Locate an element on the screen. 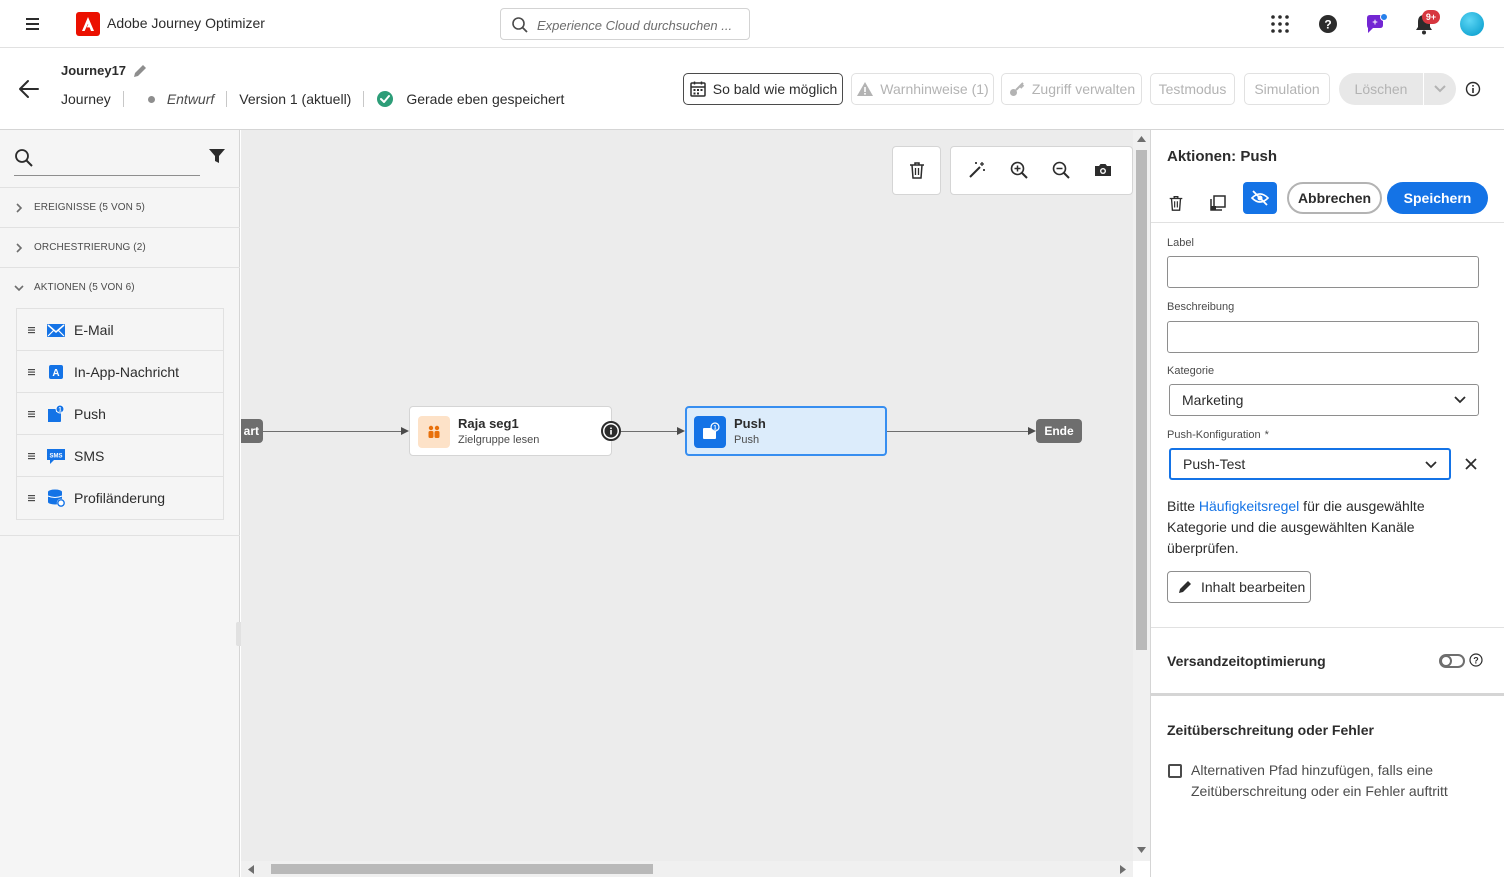  edit-content-button: Inhalt bearbeiten is located at coordinates (1239, 587).